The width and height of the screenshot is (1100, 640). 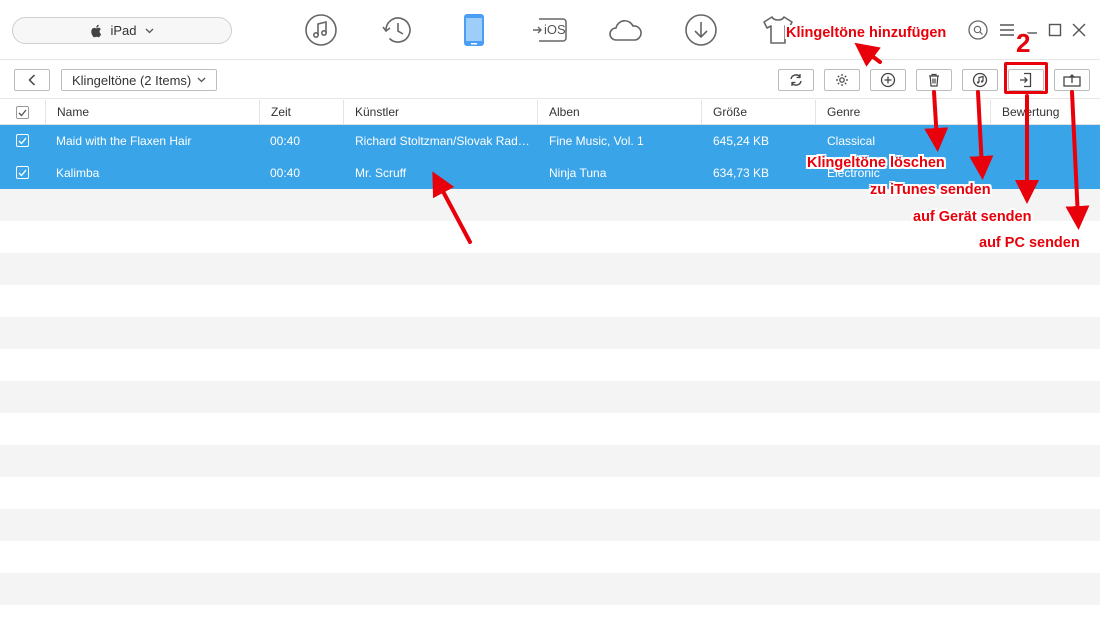 I want to click on select-all-checkbox, so click(x=22, y=112).